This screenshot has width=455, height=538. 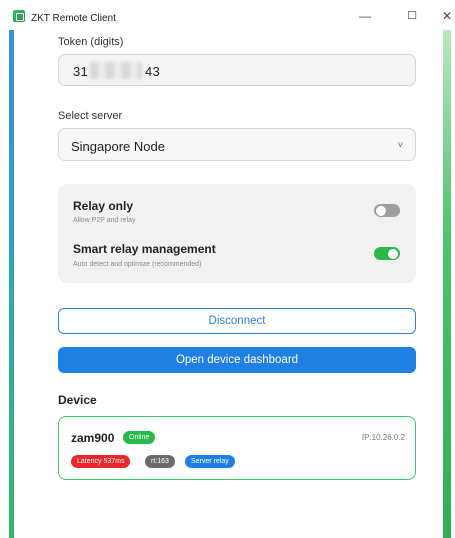 What do you see at coordinates (210, 461) in the screenshot?
I see `connection-mode-badge: Server relay` at bounding box center [210, 461].